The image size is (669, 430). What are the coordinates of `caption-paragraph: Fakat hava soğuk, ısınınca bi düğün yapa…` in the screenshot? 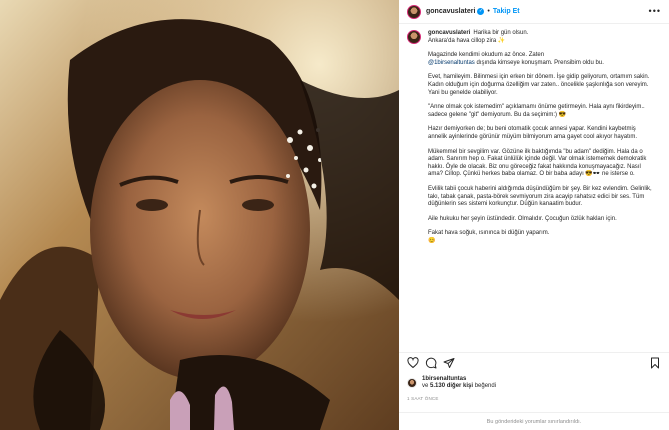 It's located at (489, 237).